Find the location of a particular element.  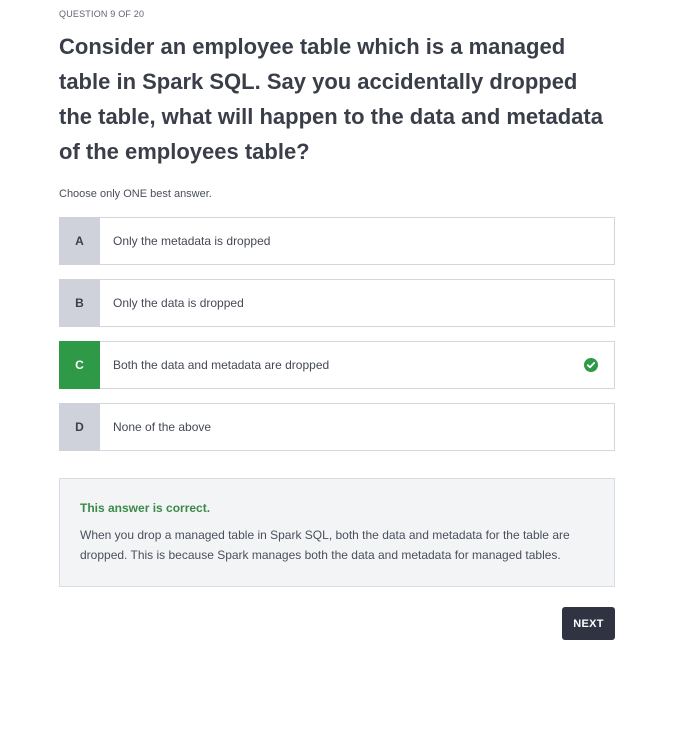

option-letter: A is located at coordinates (79, 241).